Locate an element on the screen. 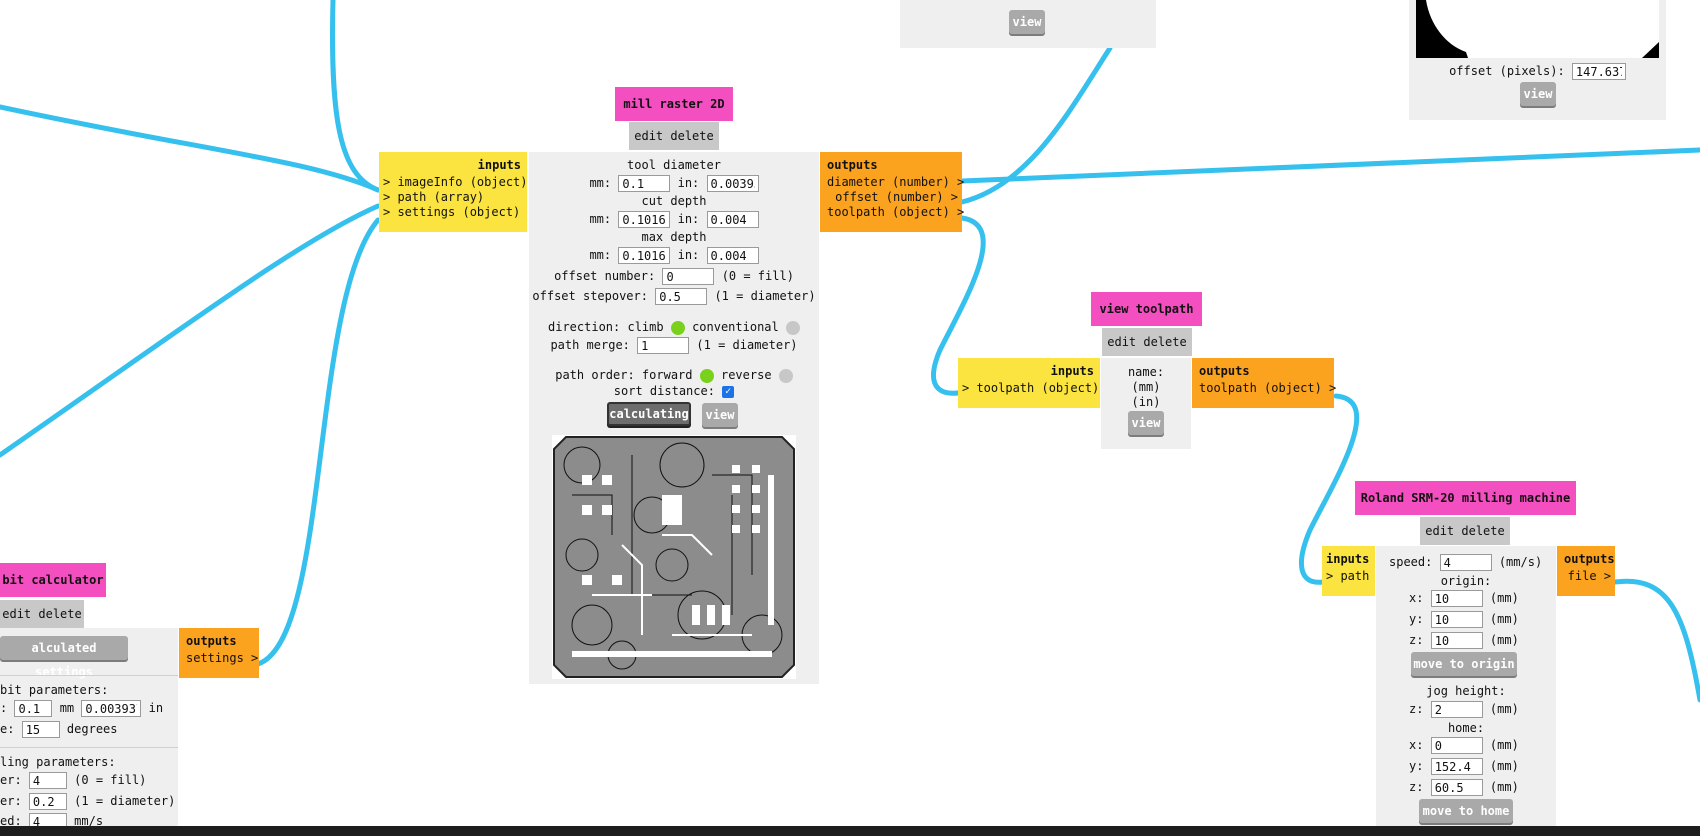  cut-depth-in-input is located at coordinates (732, 219).